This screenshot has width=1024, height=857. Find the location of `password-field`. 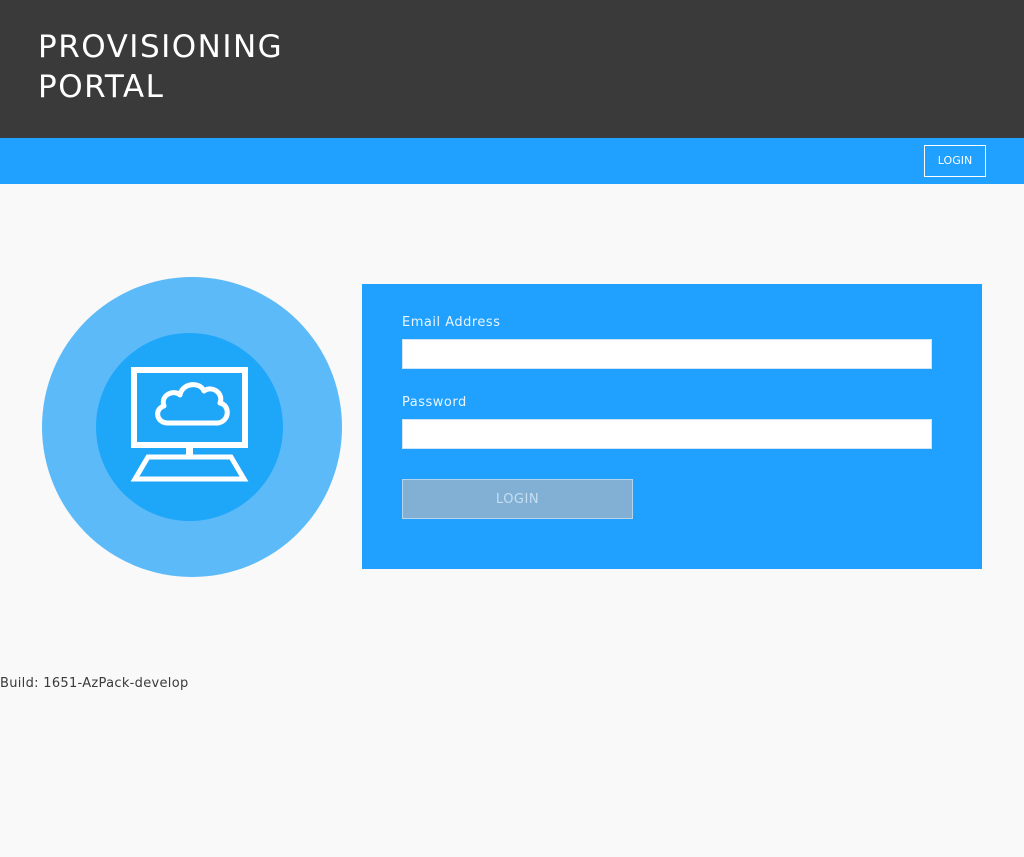

password-field is located at coordinates (667, 434).